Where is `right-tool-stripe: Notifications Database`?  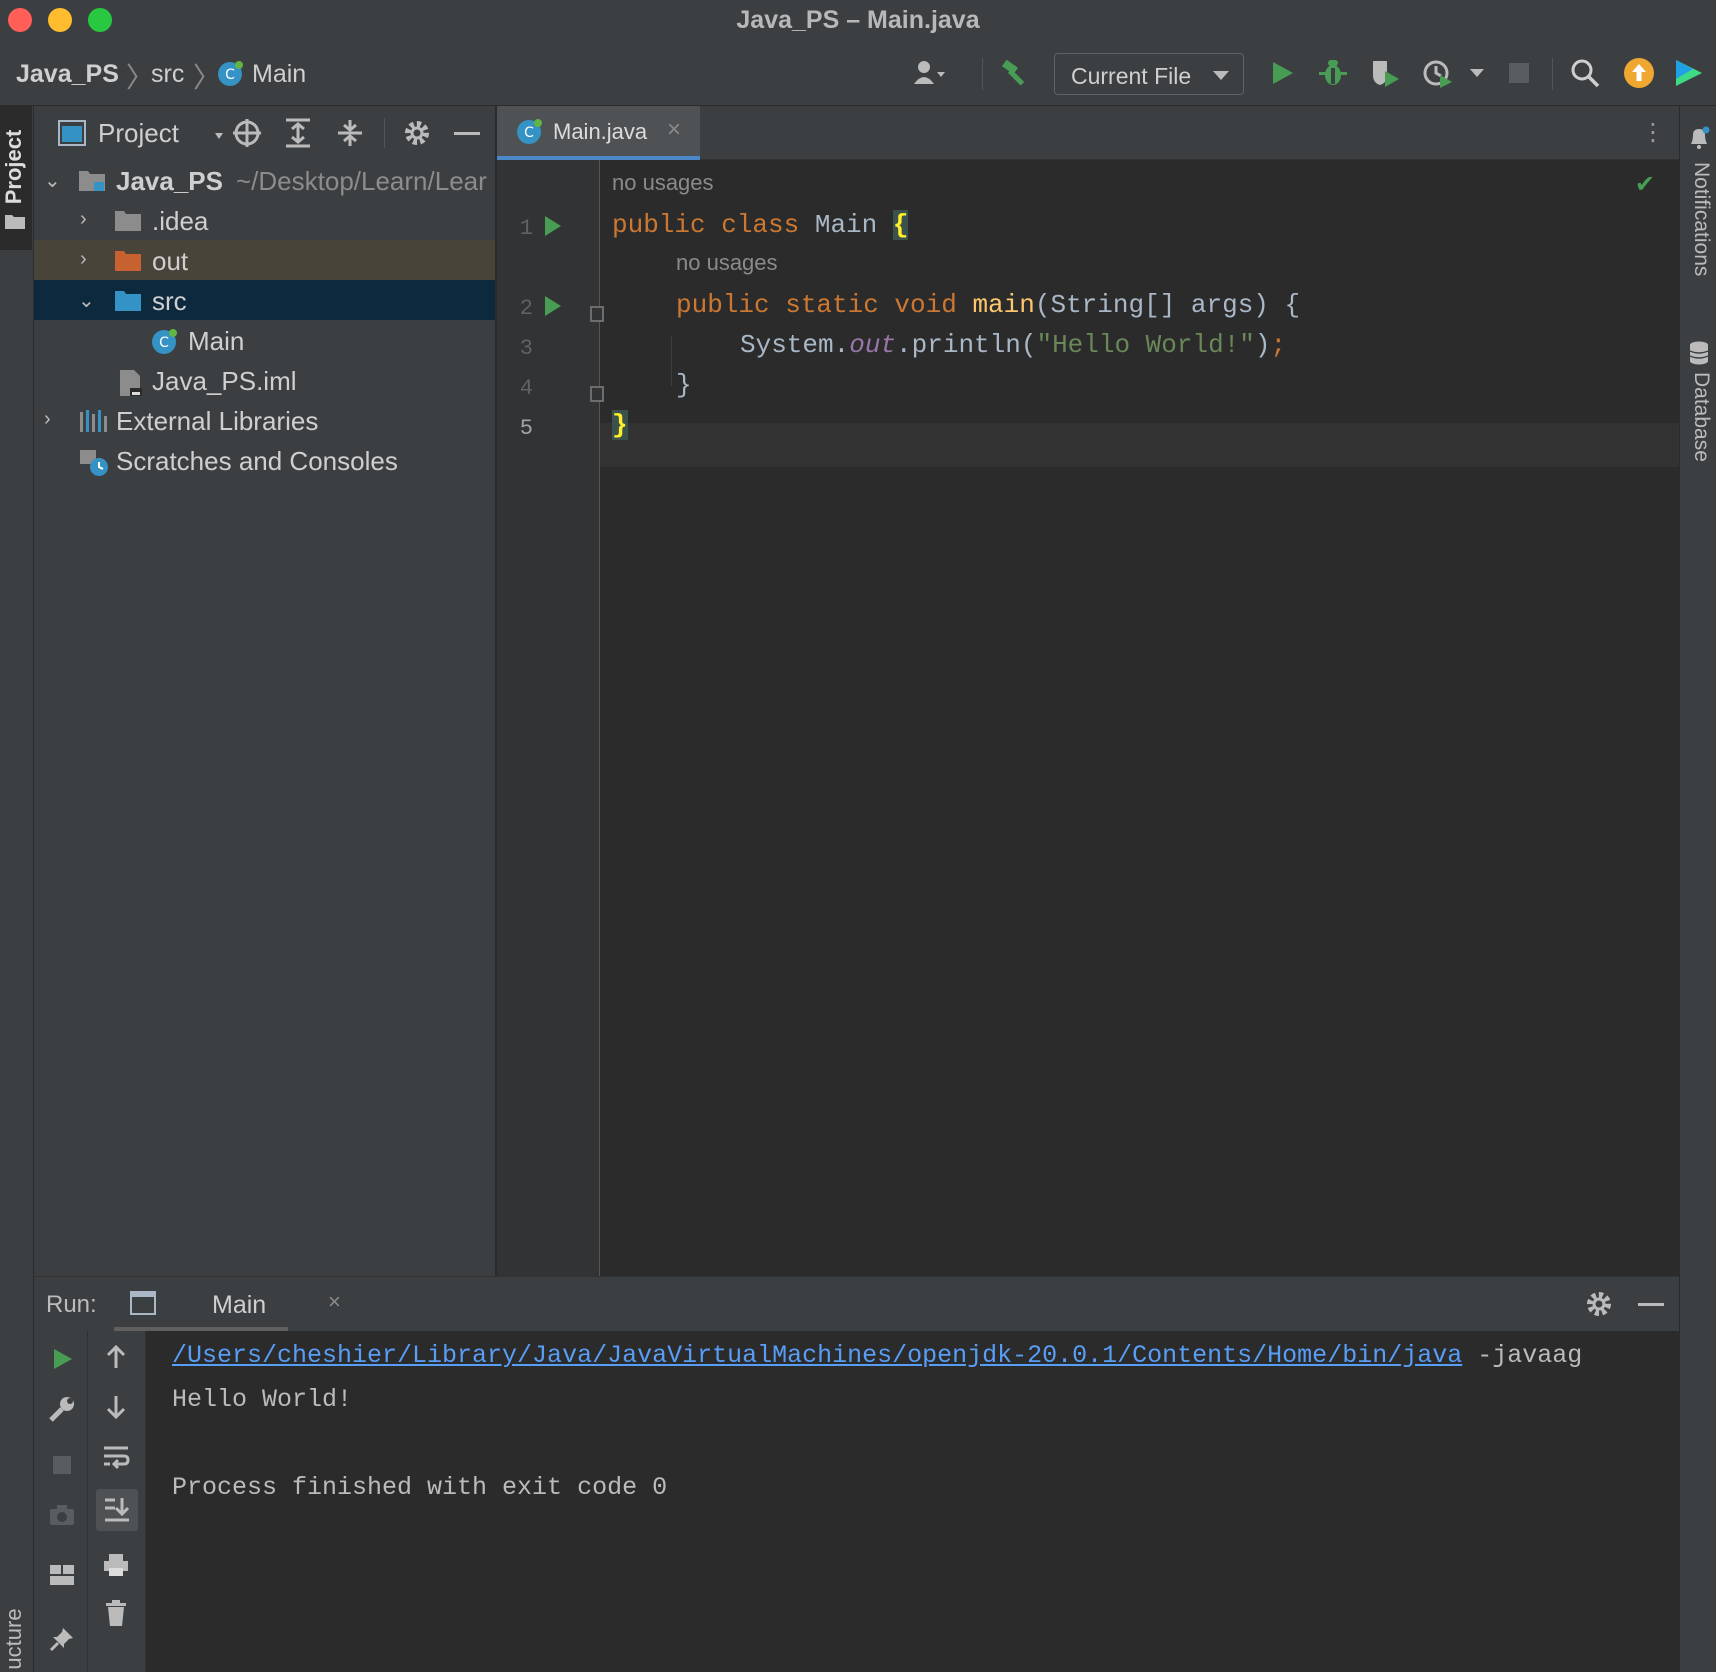
right-tool-stripe: Notifications Database is located at coordinates (1697, 889).